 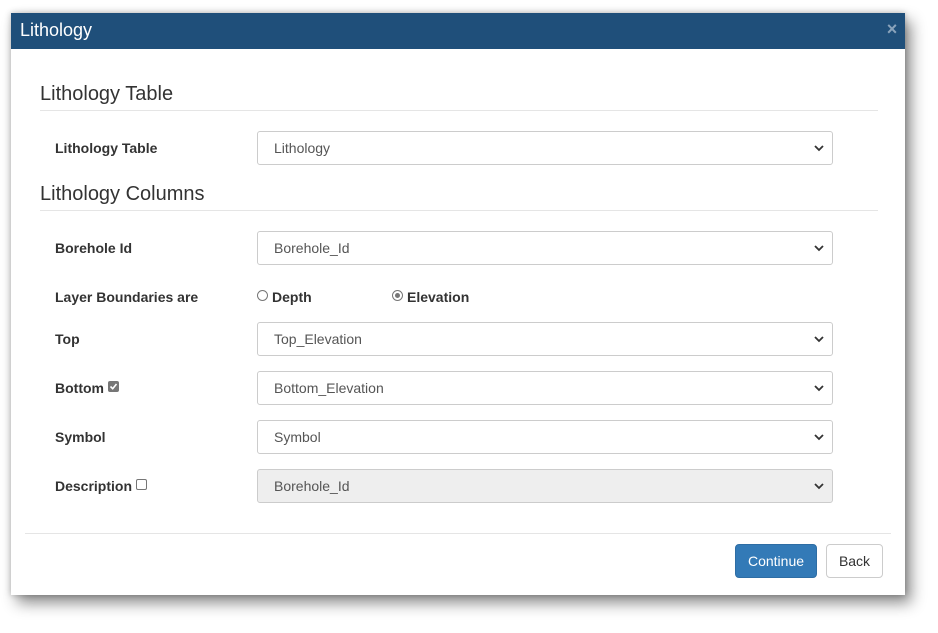 I want to click on description-select-value: Borehole_Id, so click(x=312, y=486).